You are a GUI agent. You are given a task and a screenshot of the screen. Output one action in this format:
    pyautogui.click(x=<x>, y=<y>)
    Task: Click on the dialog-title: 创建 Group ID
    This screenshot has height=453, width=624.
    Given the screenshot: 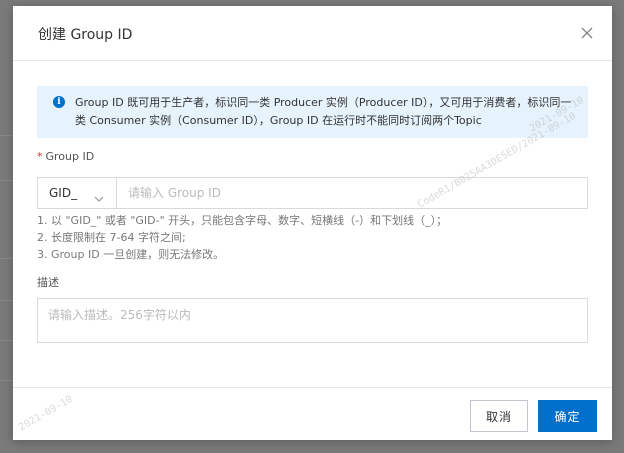 What is the action you would take?
    pyautogui.click(x=85, y=35)
    